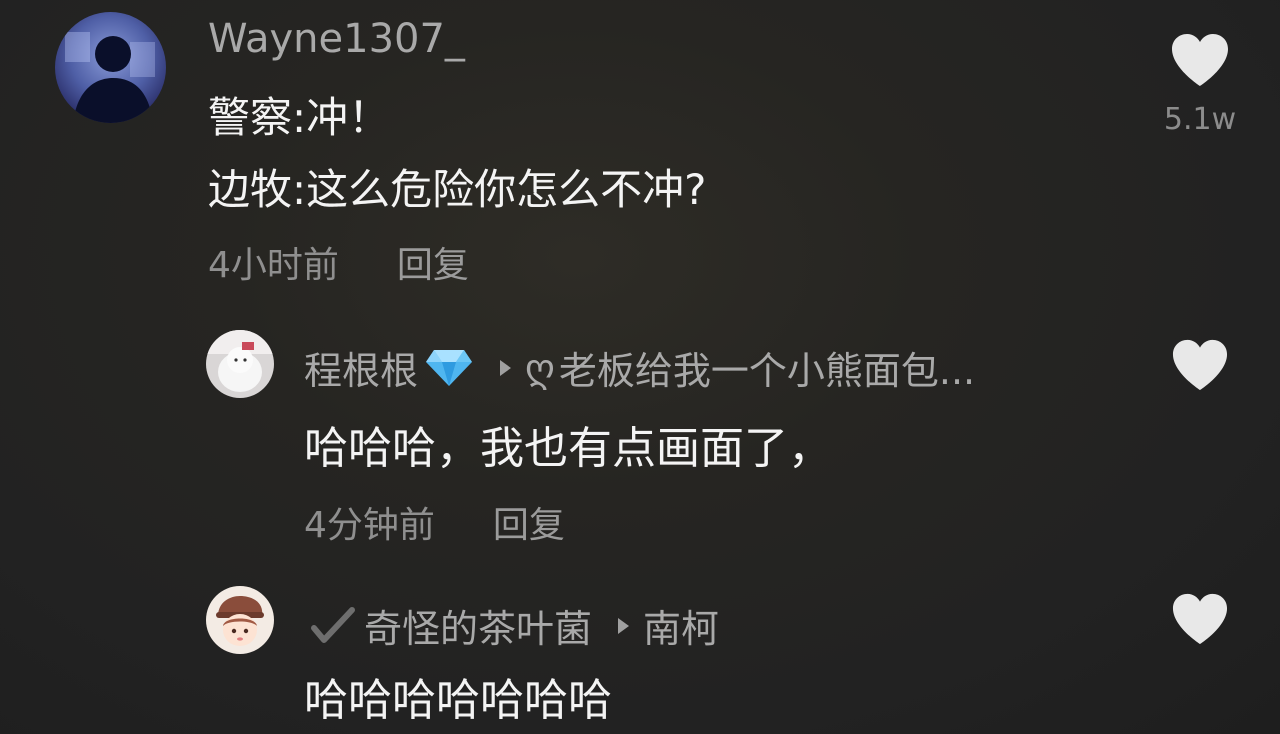  What do you see at coordinates (458, 700) in the screenshot?
I see `comment-text: 哈哈哈哈哈哈哈` at bounding box center [458, 700].